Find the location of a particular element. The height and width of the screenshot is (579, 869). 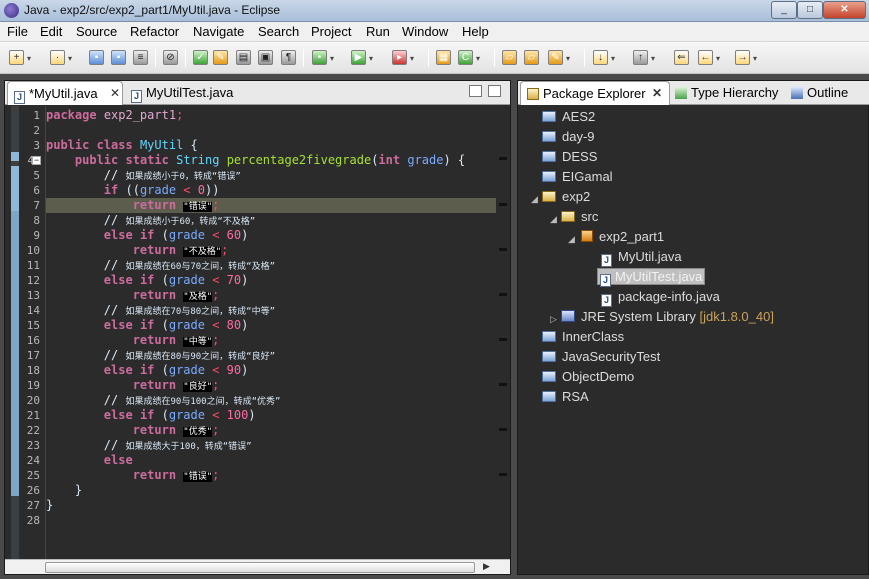

new-file-icon: · is located at coordinates (57, 57).